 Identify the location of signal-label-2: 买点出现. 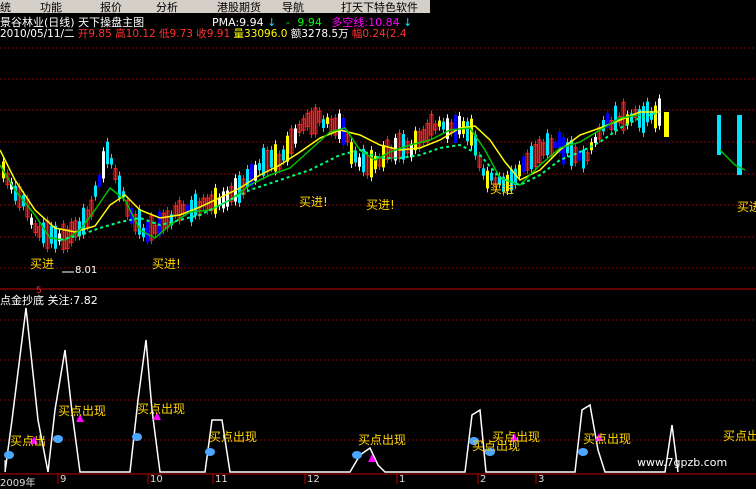
(82, 411).